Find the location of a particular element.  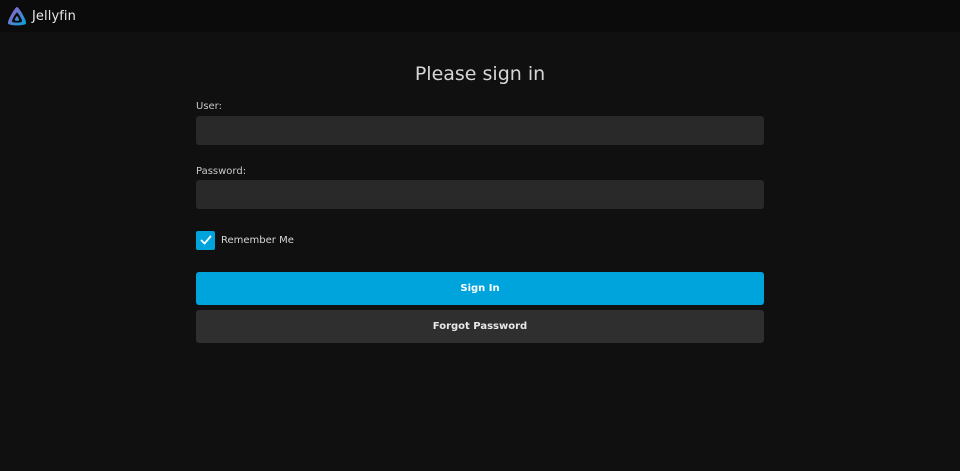

password-label: Password: is located at coordinates (221, 171).